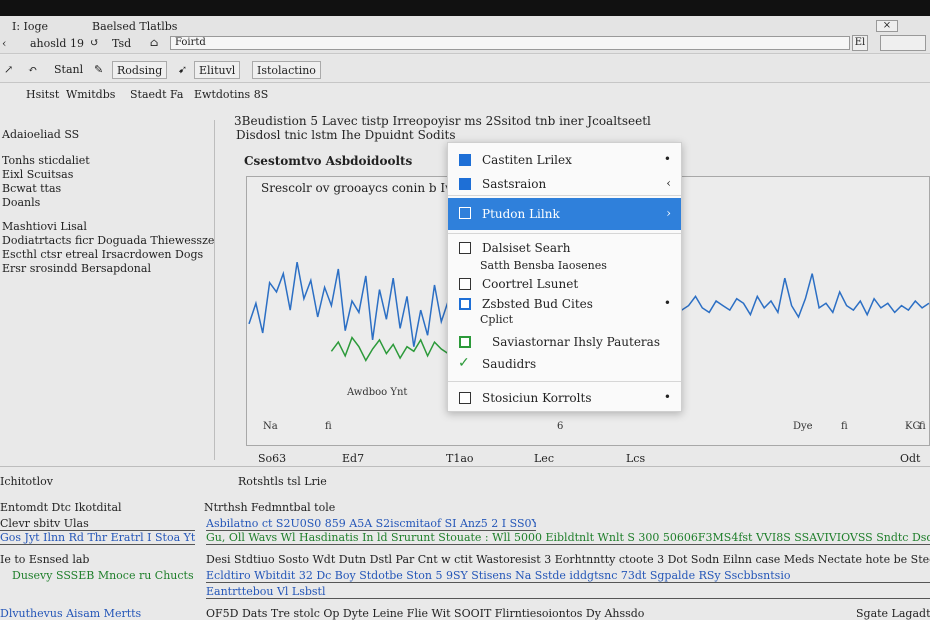  I want to click on menu-item-label: Castiten Lrilex, so click(527, 160).